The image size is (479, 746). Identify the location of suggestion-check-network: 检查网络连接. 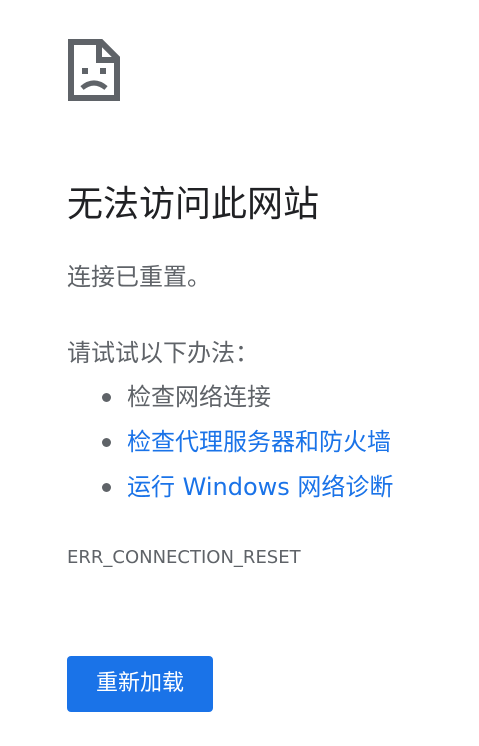
(230, 399).